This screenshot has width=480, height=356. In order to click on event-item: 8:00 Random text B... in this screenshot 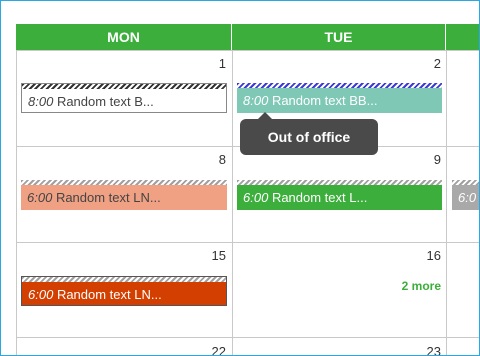, I will do `click(124, 98)`.